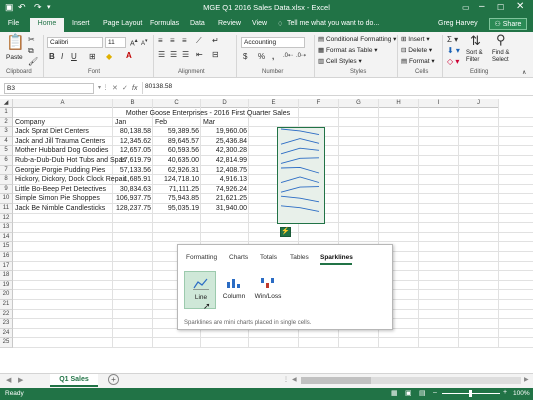 The width and height of the screenshot is (533, 400). Describe the element at coordinates (177, 190) in the screenshot. I see `value-cell: 71,111.25` at that location.